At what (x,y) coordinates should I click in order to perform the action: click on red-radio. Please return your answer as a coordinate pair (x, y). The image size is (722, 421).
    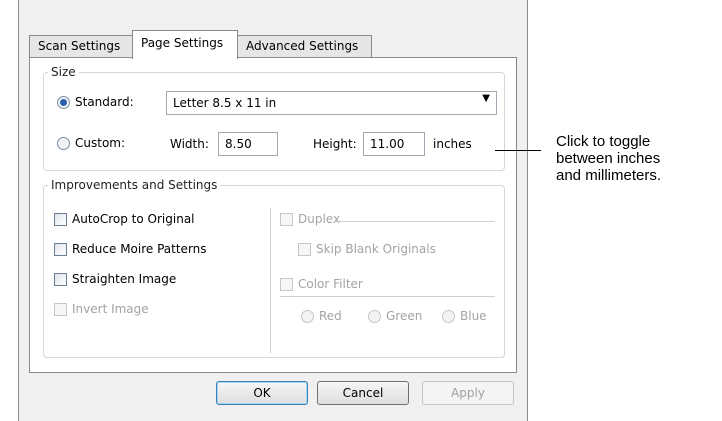
    Looking at the image, I should click on (307, 316).